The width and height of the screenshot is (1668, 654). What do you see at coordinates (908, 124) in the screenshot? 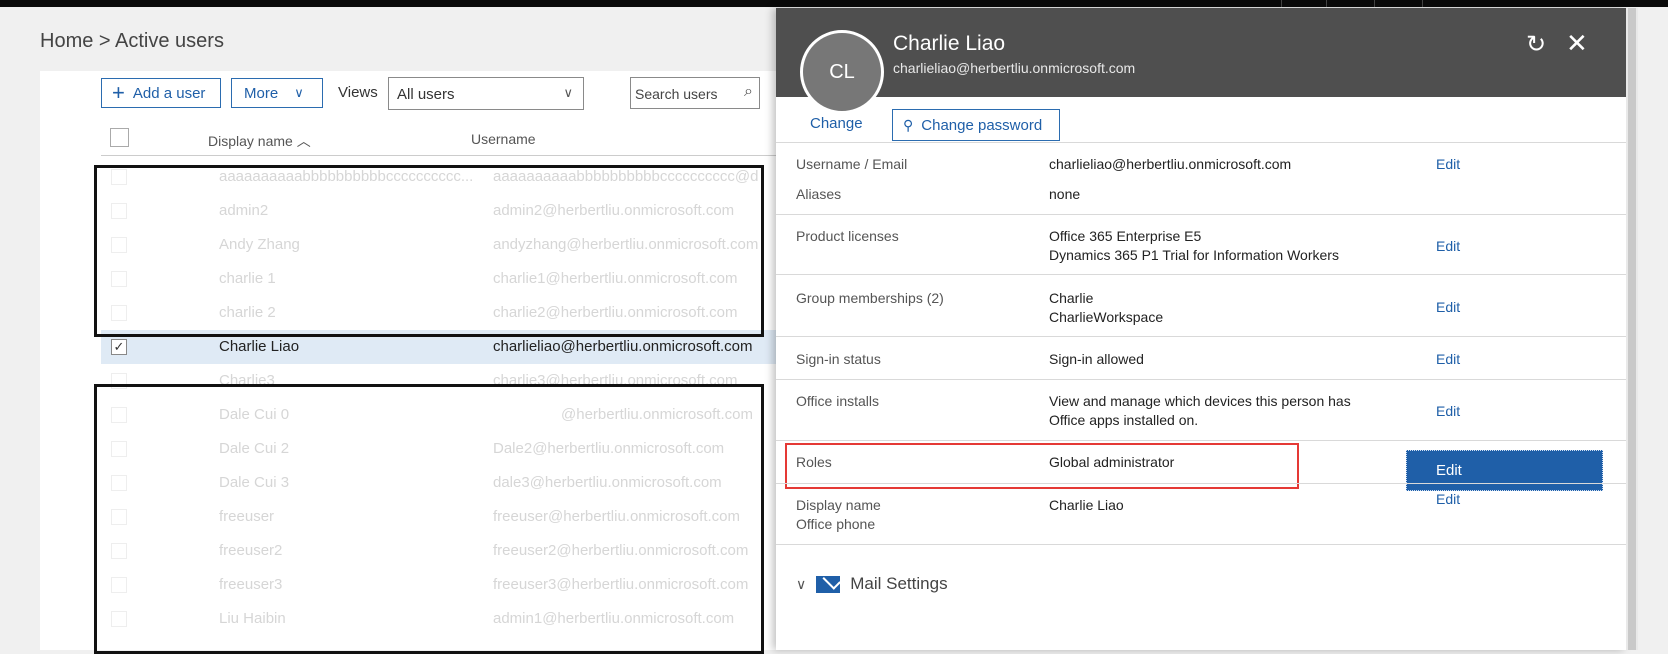
I see `key-icon: ⚲` at bounding box center [908, 124].